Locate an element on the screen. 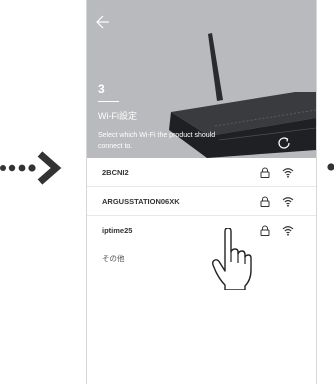 The image size is (334, 384). network-row: ARGUSSTATION06XK is located at coordinates (201, 201).